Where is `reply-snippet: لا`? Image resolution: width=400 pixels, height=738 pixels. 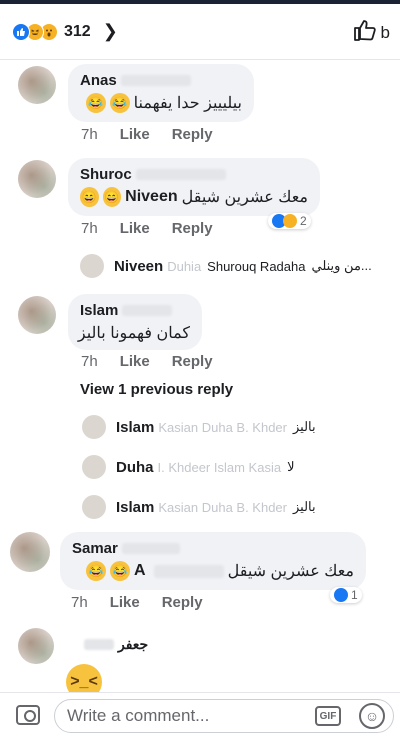
reply-snippet: لا is located at coordinates (291, 466).